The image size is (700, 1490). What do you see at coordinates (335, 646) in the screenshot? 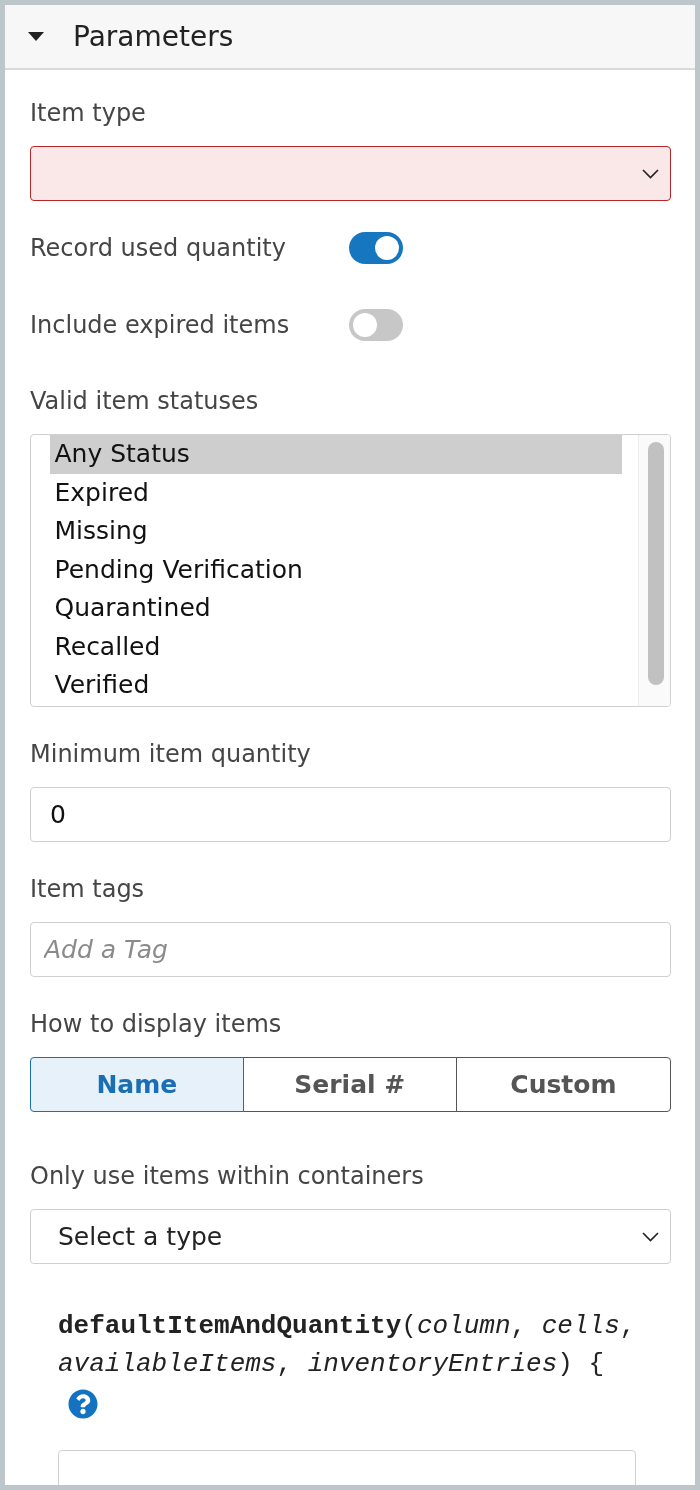
I see `list-option: Recalled` at bounding box center [335, 646].